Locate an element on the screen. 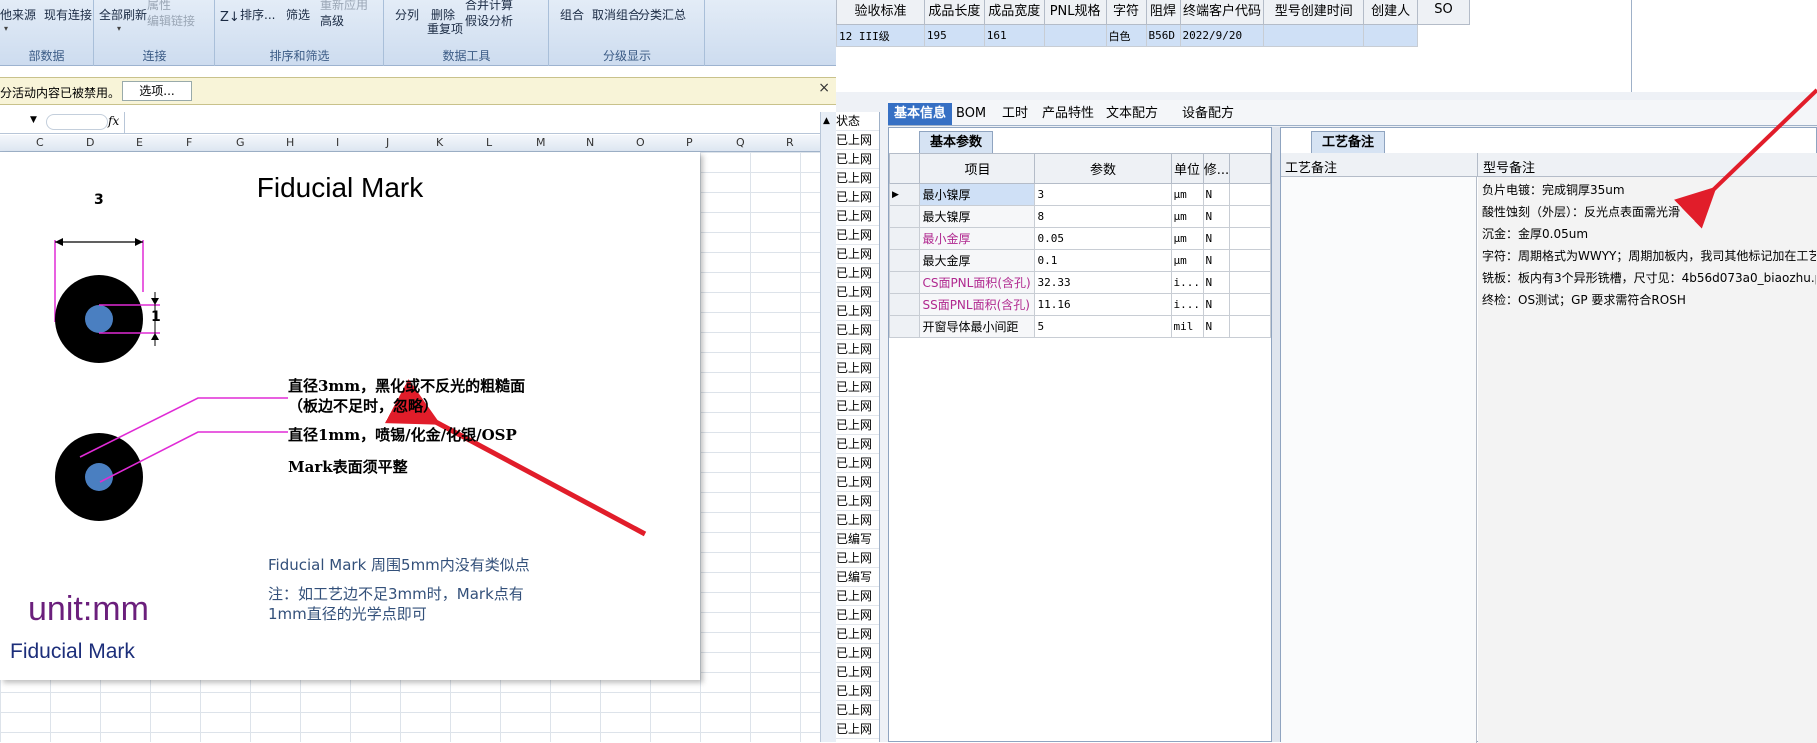  note-process-edge-line2: 1mm直径的光学点即可 is located at coordinates (347, 614).